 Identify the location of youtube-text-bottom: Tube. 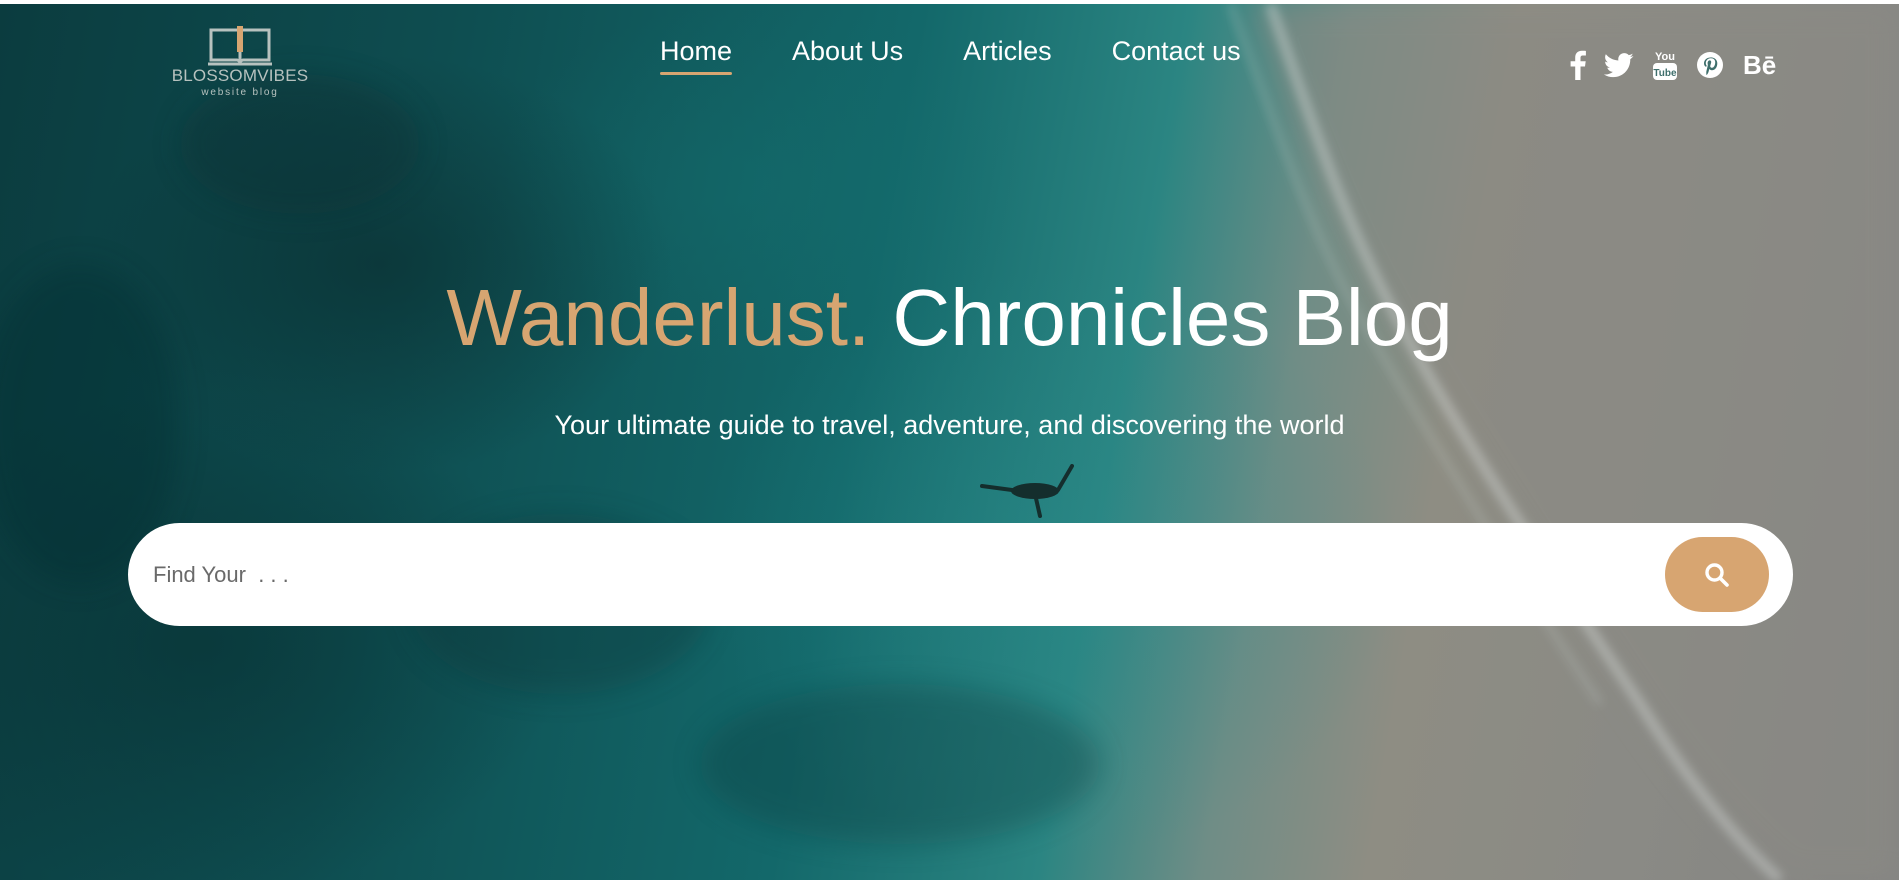
(1665, 73).